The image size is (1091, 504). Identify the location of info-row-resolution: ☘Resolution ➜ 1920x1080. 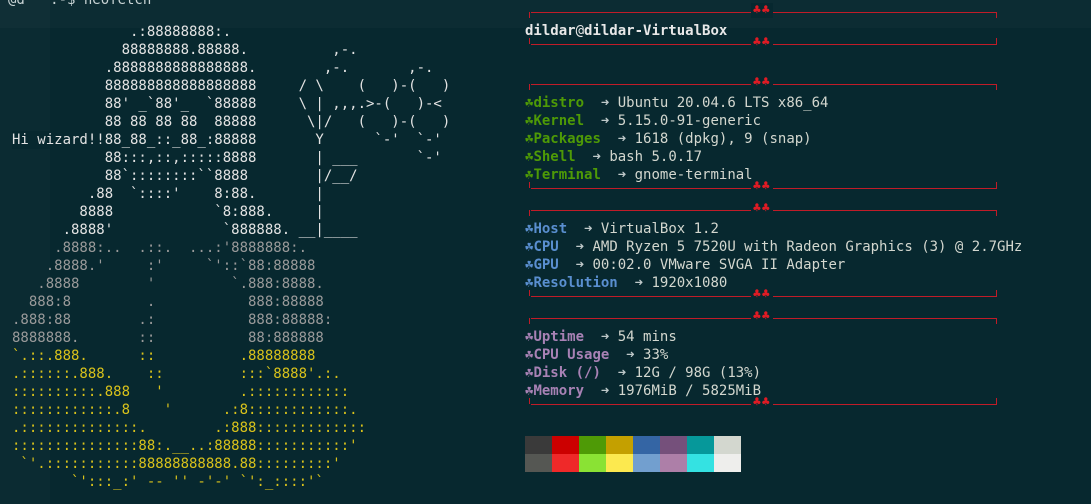
(626, 283).